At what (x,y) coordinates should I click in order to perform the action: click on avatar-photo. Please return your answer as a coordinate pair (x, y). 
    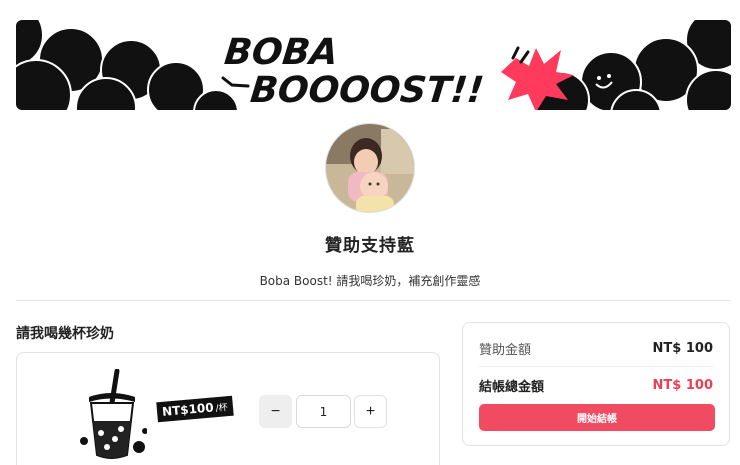
    Looking at the image, I should click on (370, 168).